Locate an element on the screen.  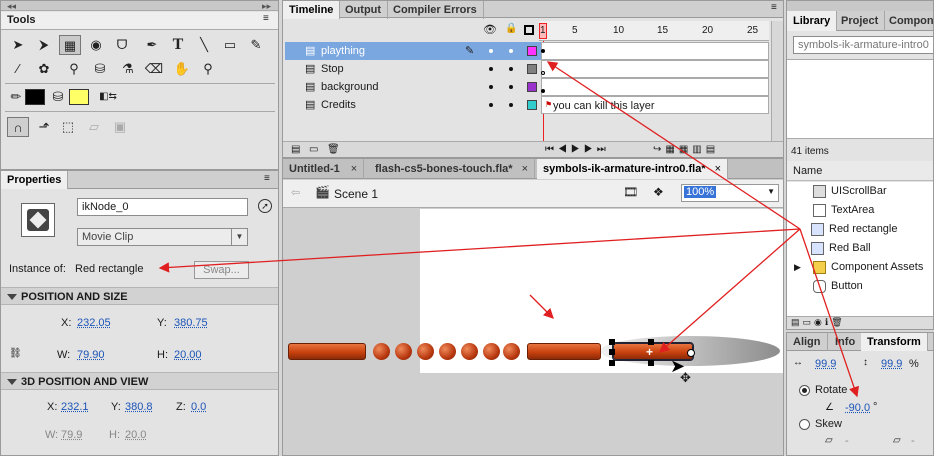
tab-timeline: Timeline is located at coordinates (312, 10).